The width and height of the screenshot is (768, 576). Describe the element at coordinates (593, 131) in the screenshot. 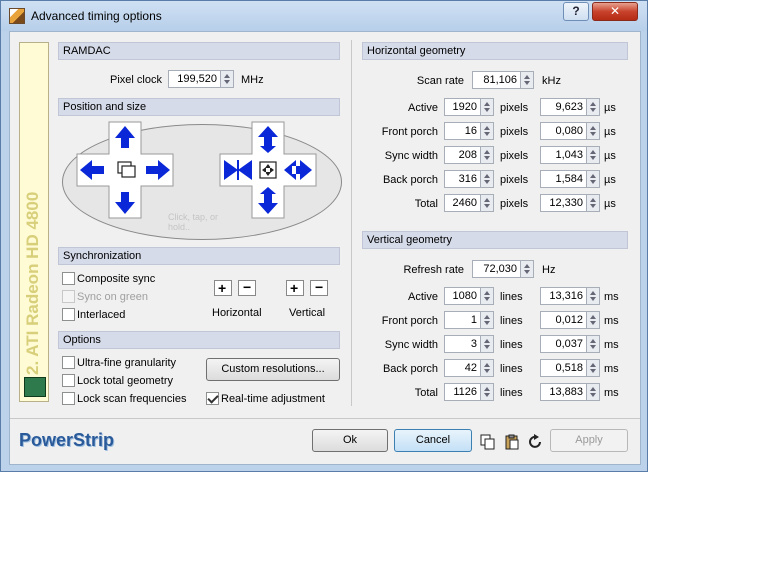

I see `h-front-porch-time-updown` at that location.